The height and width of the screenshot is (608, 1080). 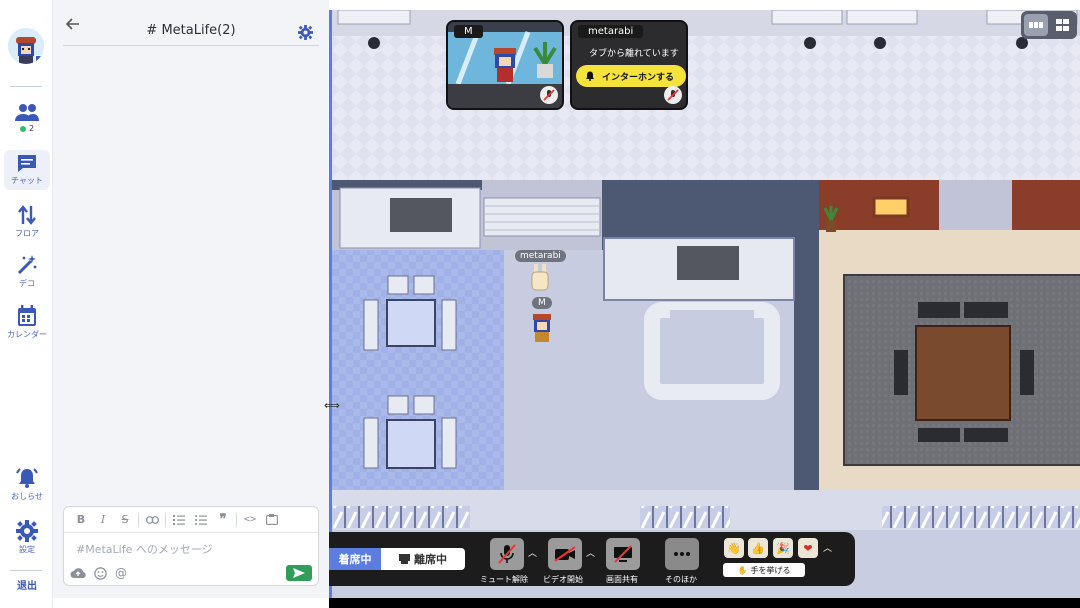 I want to click on mute-button, so click(x=507, y=554).